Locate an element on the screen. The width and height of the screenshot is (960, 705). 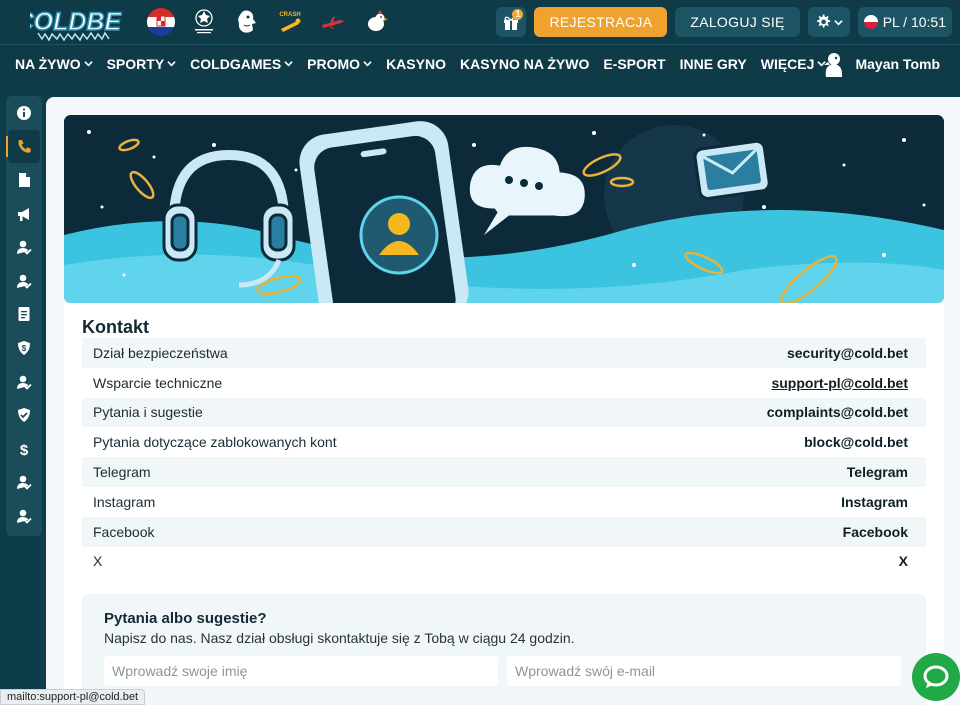
sidebar-item-document is located at coordinates (24, 180).